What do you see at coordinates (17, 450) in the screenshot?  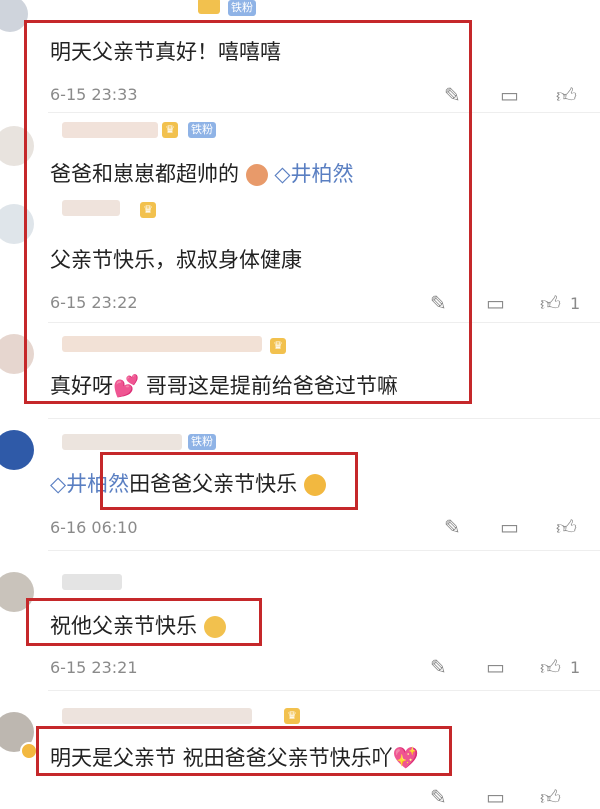 I see `avatar` at bounding box center [17, 450].